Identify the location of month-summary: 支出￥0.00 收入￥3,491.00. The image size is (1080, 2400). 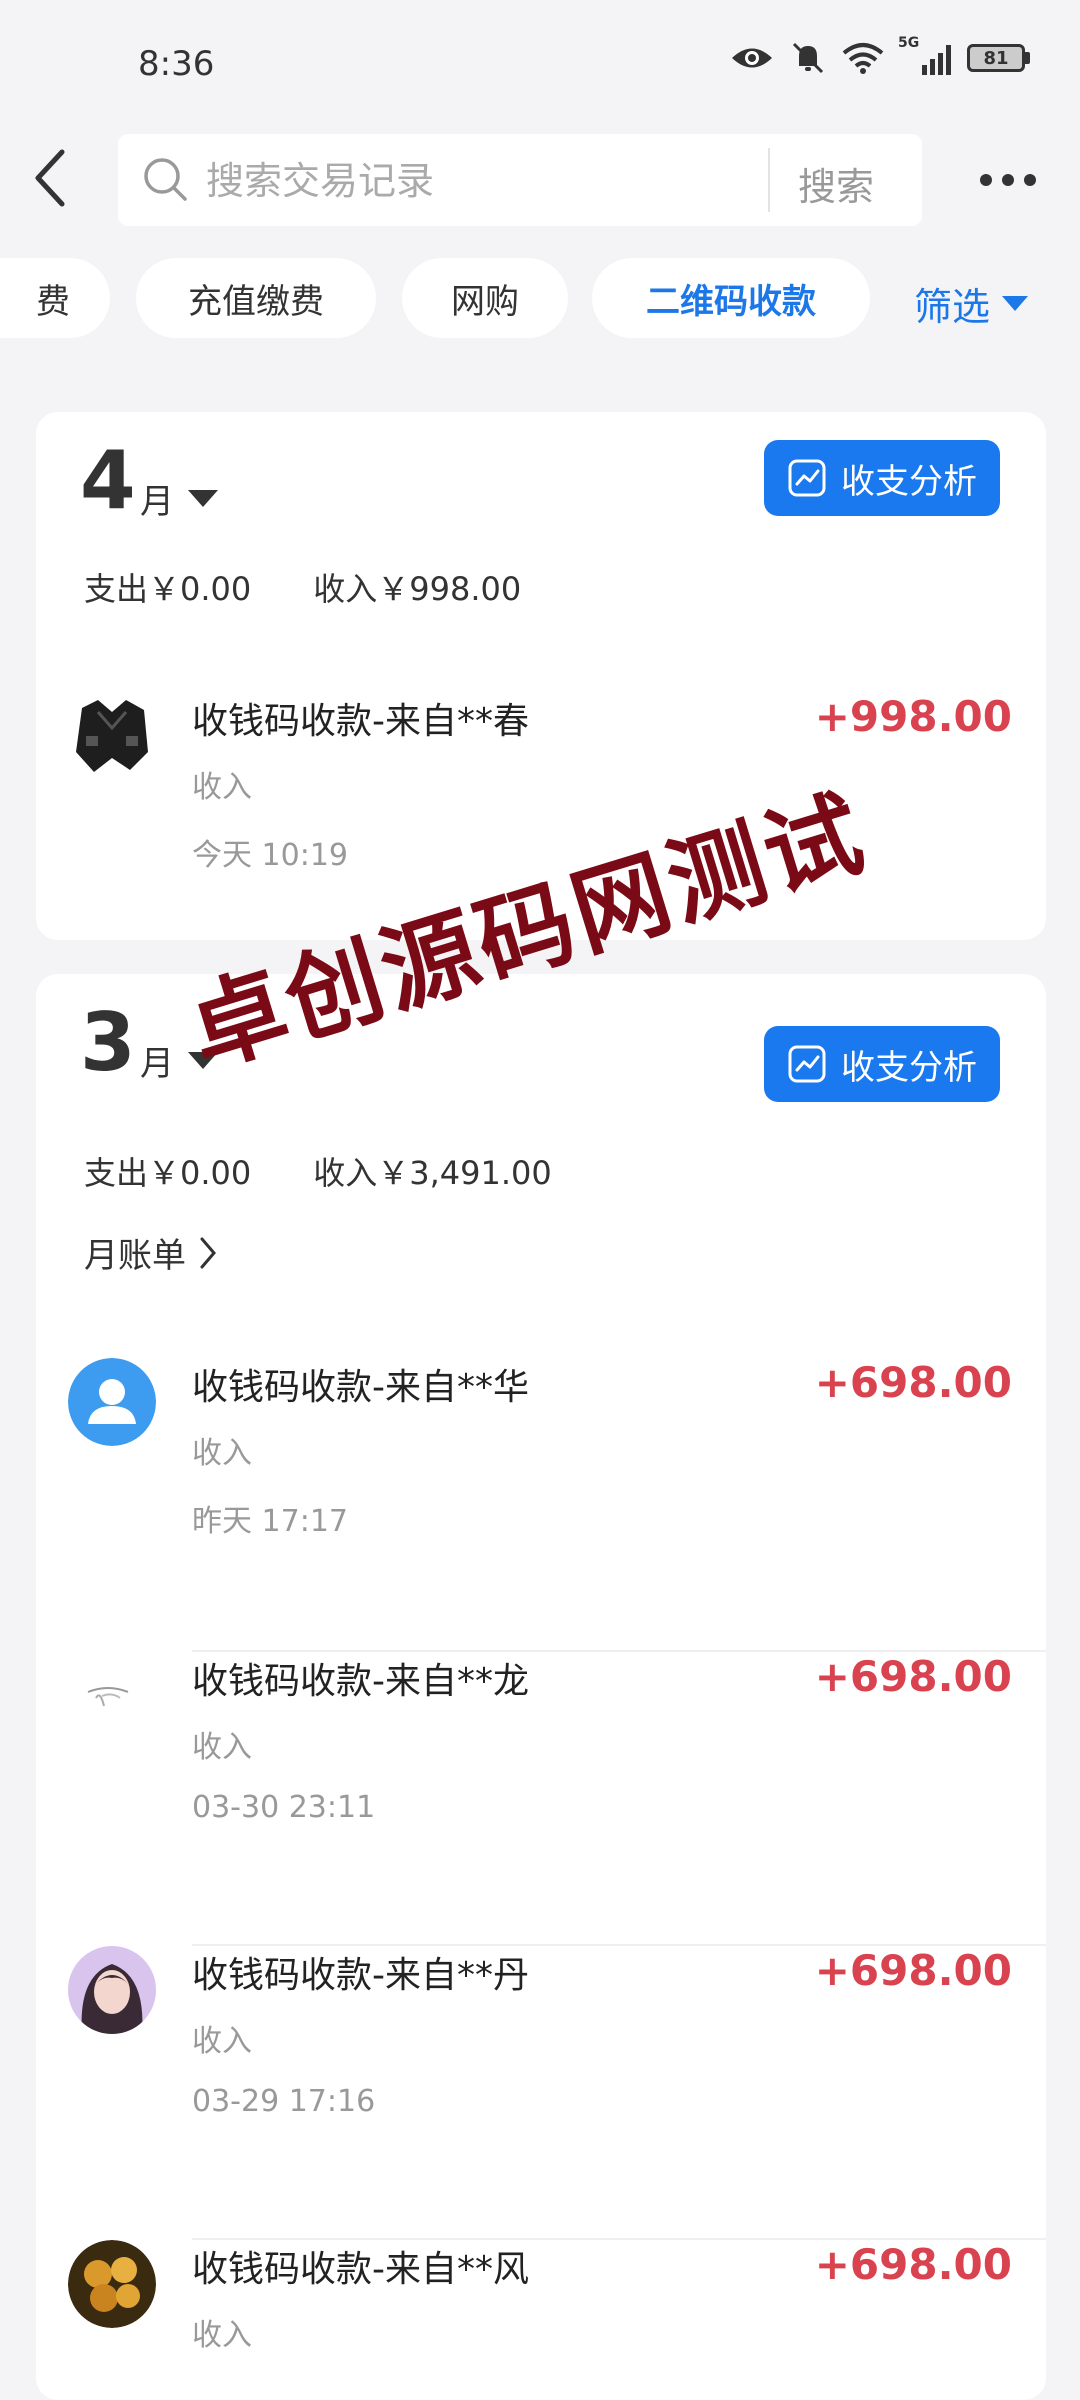
(318, 1171).